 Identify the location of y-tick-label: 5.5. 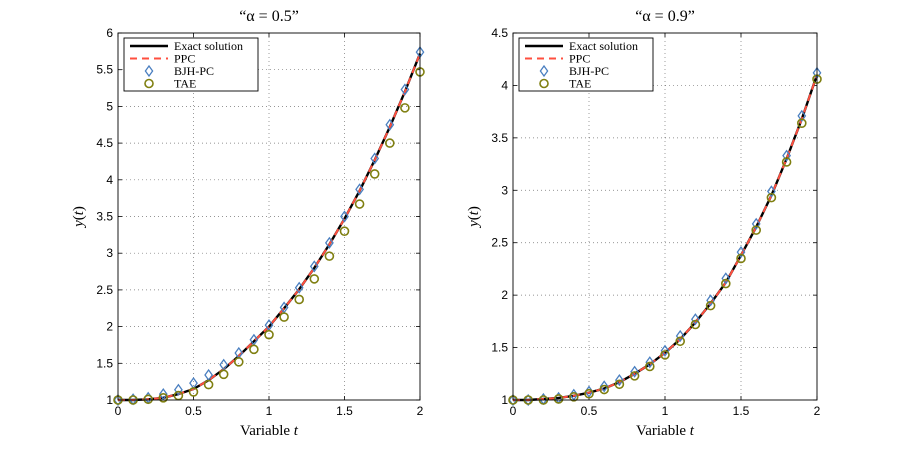
(104, 70).